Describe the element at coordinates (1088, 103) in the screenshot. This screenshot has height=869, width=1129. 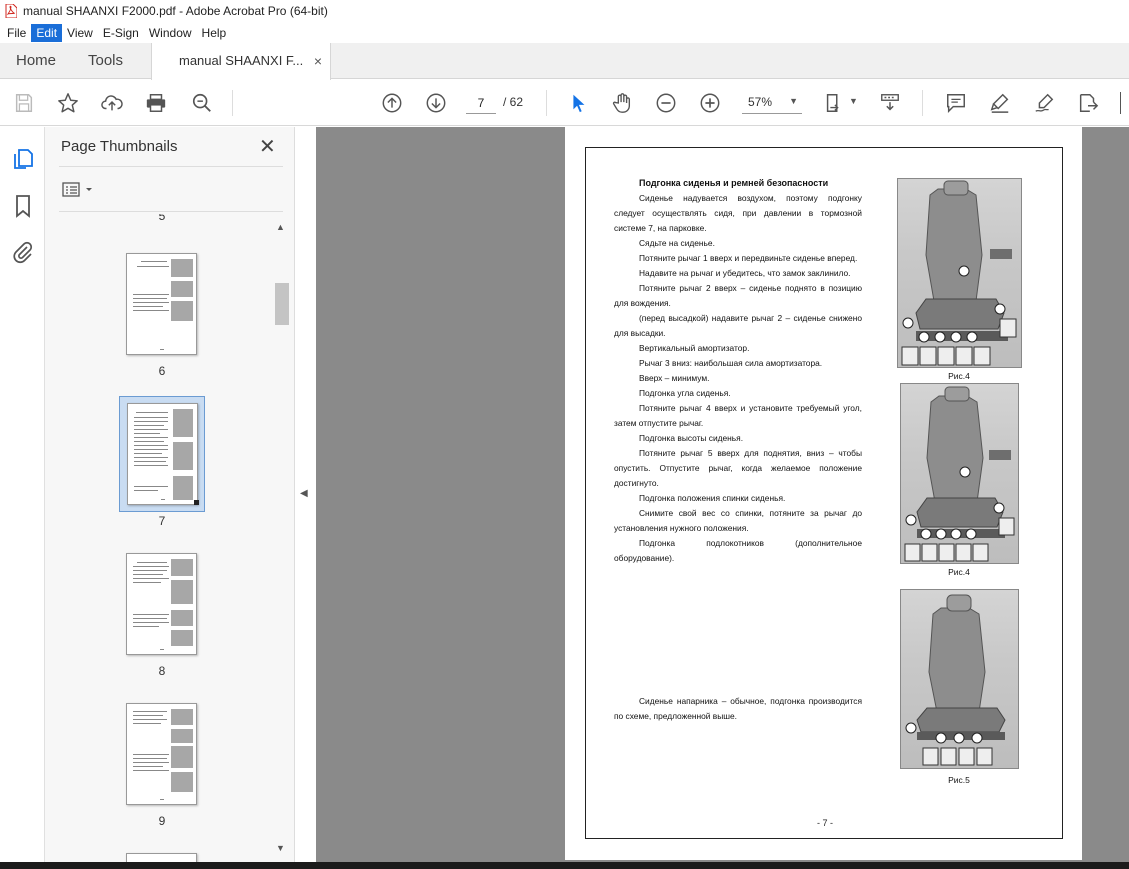
I see `export-icon` at that location.